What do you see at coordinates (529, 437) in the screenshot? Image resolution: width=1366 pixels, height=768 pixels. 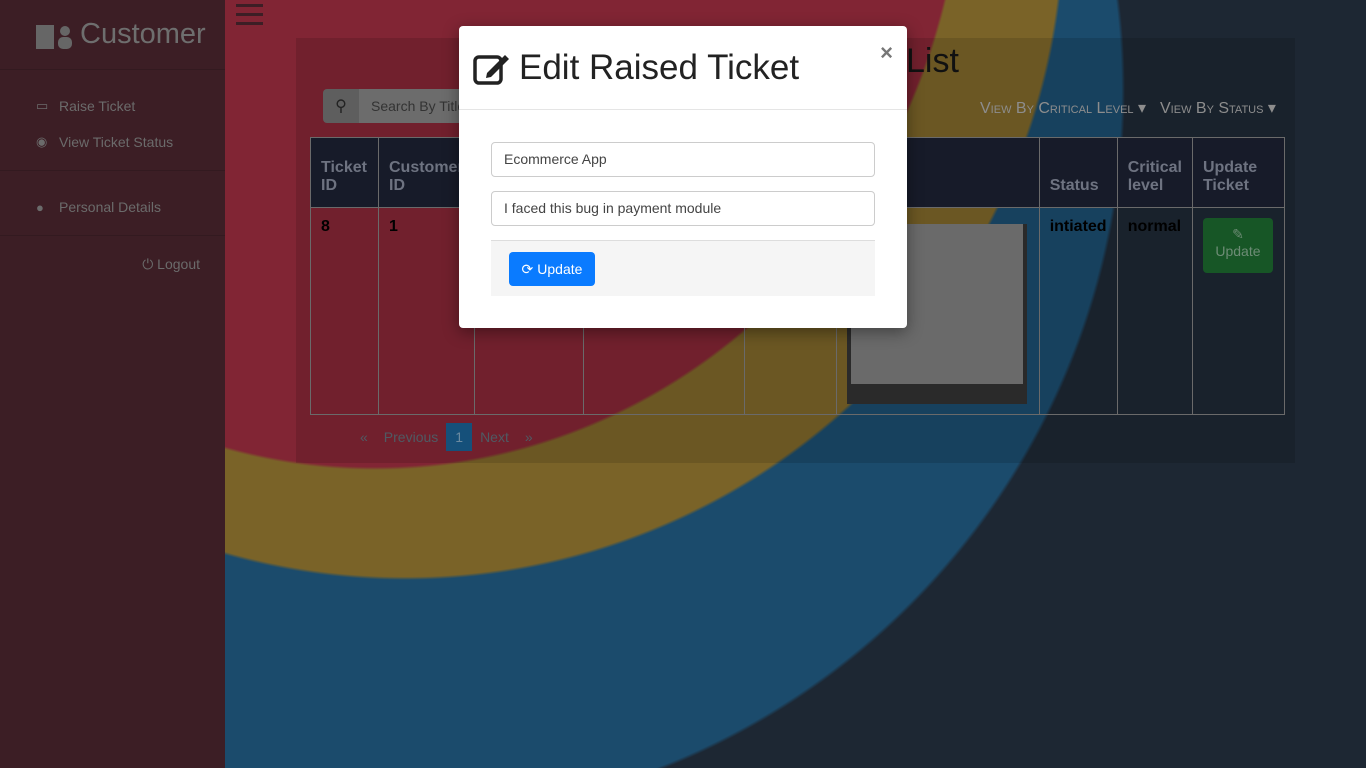 I see `last-page: »` at bounding box center [529, 437].